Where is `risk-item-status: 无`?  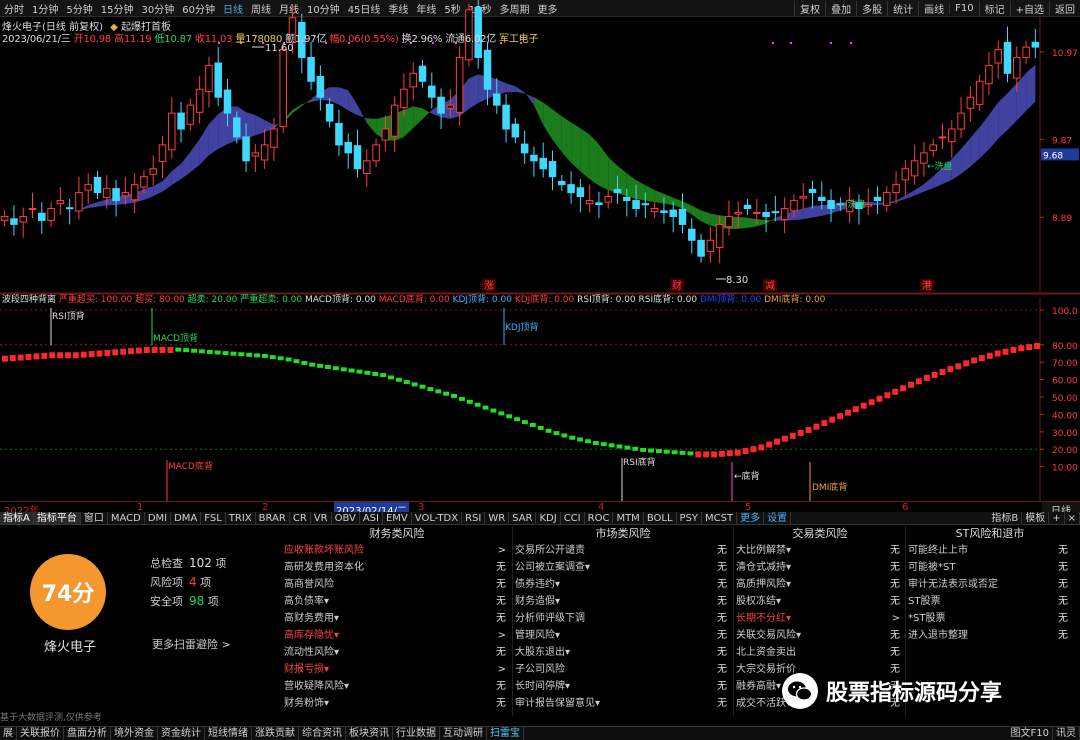
risk-item-status: 无 is located at coordinates (1063, 601).